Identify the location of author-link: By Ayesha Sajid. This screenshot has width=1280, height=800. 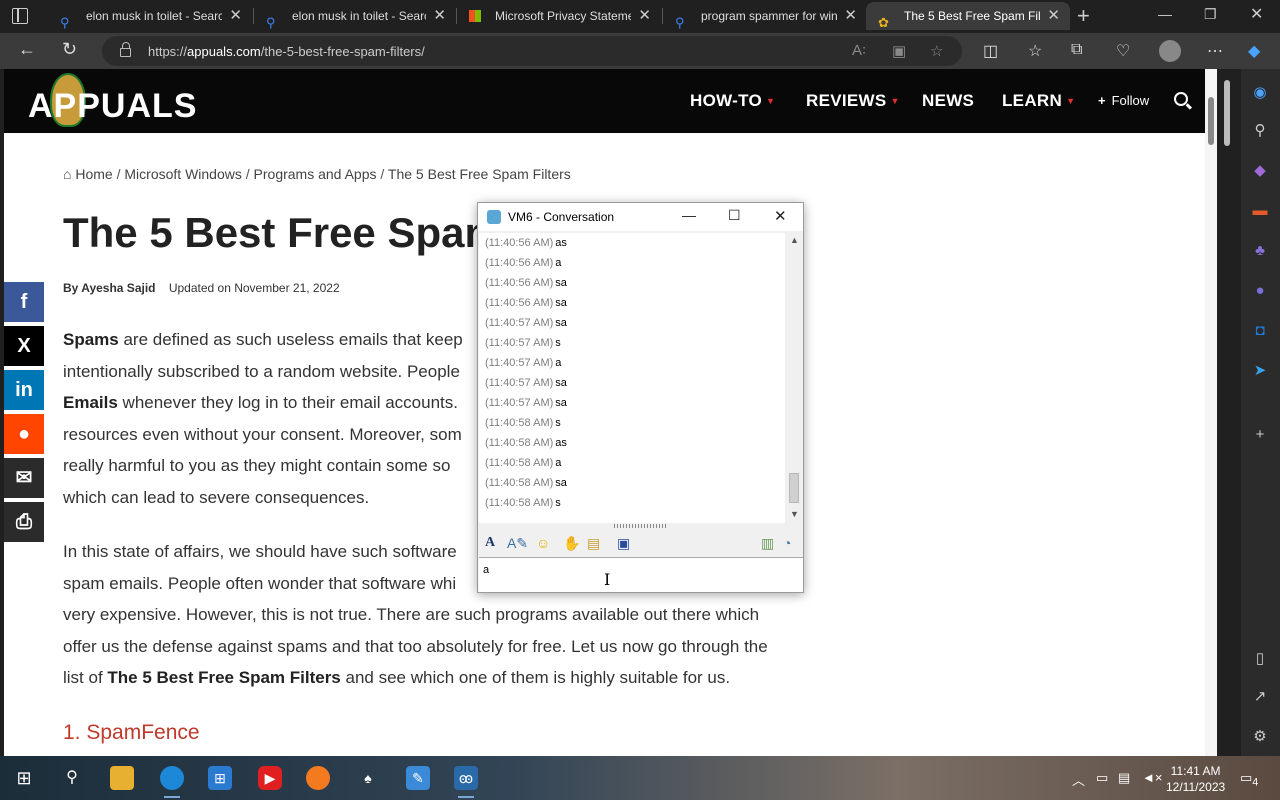
(109, 288).